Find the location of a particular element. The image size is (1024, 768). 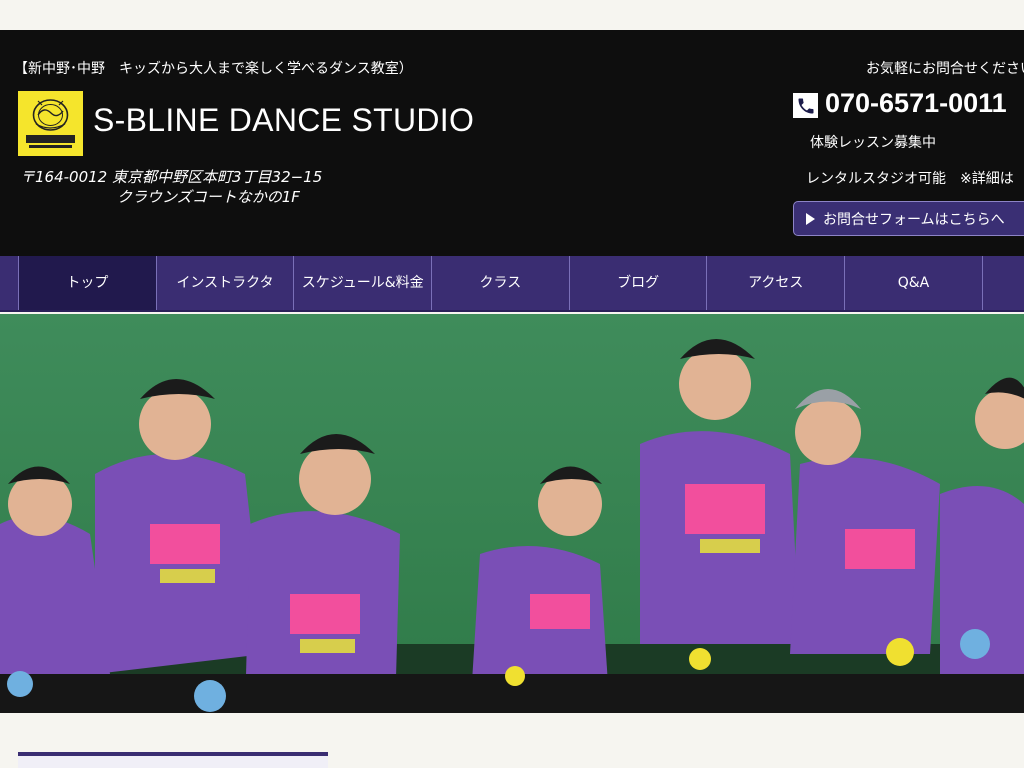

nav-list: トップ インストラクタ スケジュール&料金 クラス ブログ アクセス Q&A お is located at coordinates (521, 283).